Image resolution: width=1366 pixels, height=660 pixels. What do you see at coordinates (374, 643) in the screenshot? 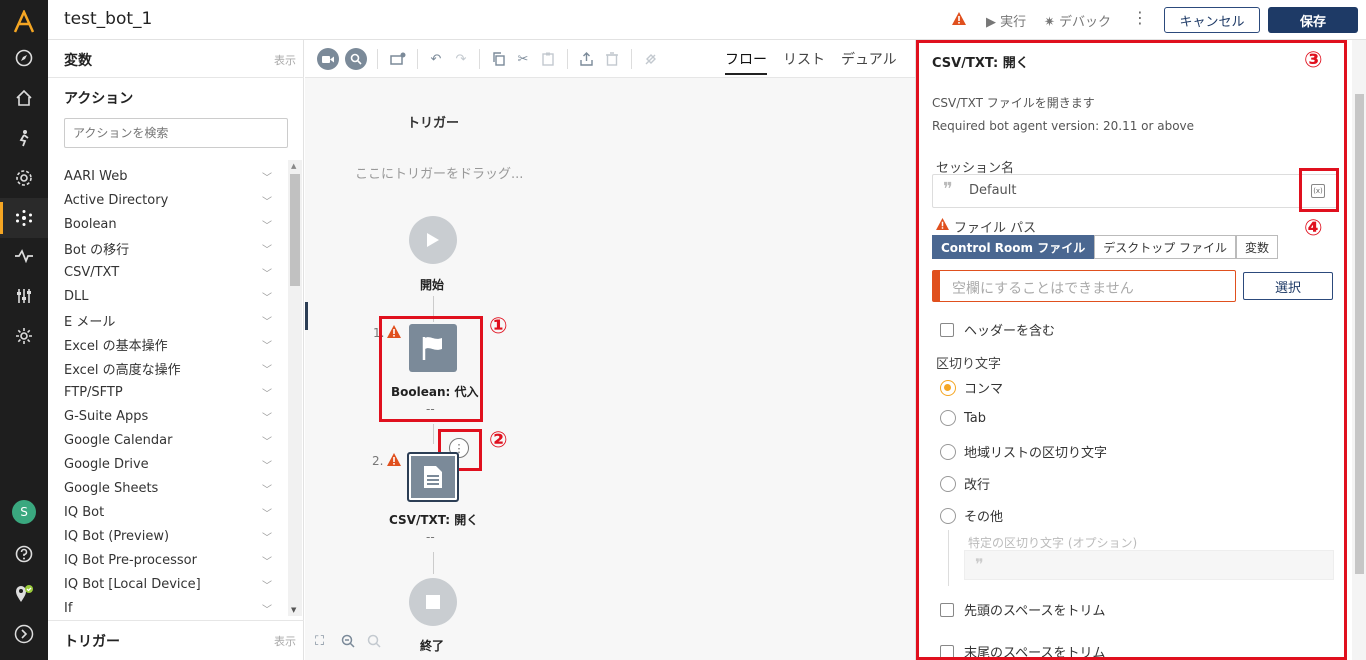
I see `zoom-in-icon` at bounding box center [374, 643].